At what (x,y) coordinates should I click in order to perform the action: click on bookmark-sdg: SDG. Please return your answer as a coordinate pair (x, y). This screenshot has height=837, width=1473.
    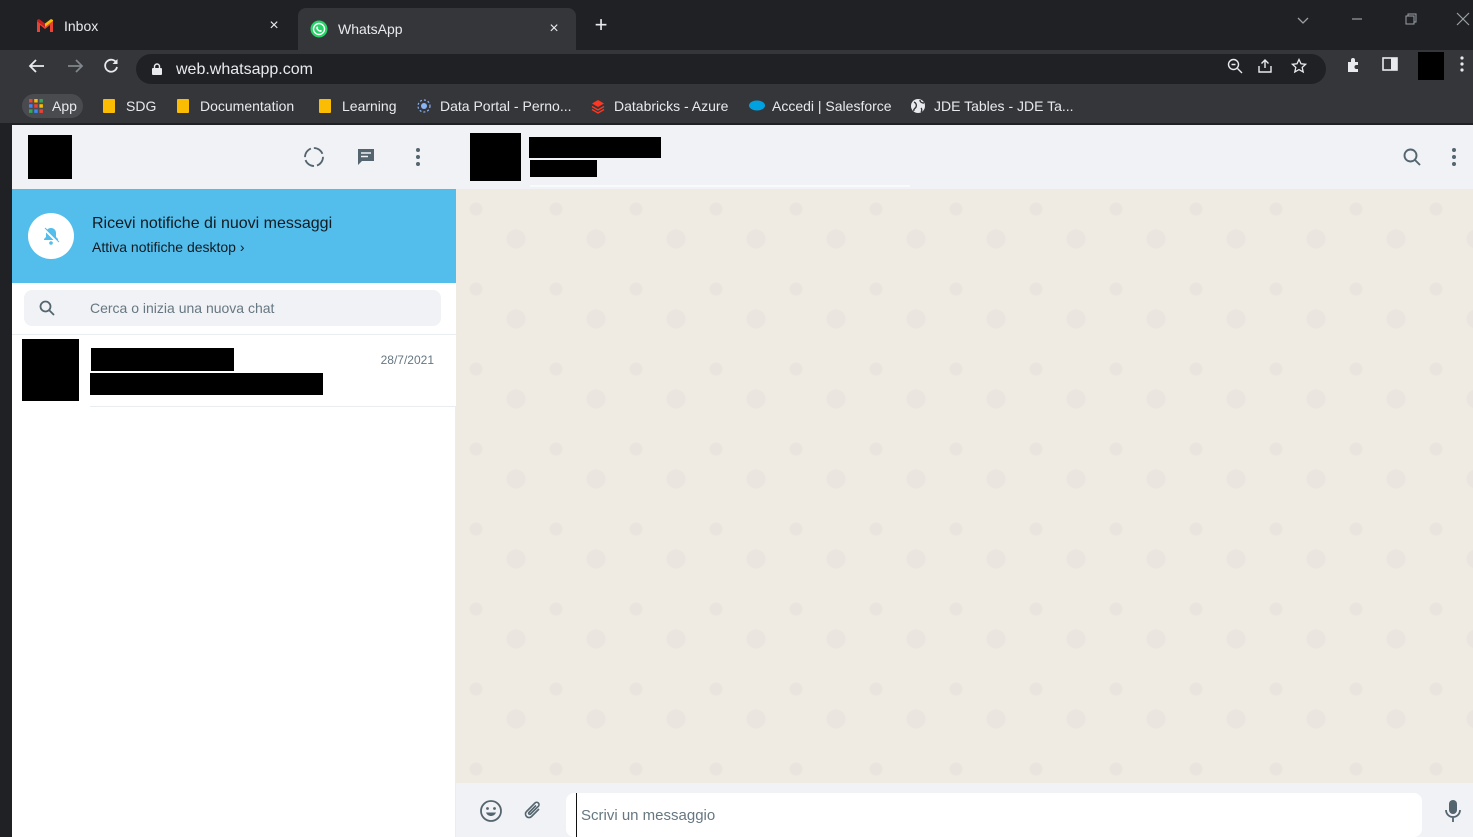
    Looking at the image, I should click on (129, 106).